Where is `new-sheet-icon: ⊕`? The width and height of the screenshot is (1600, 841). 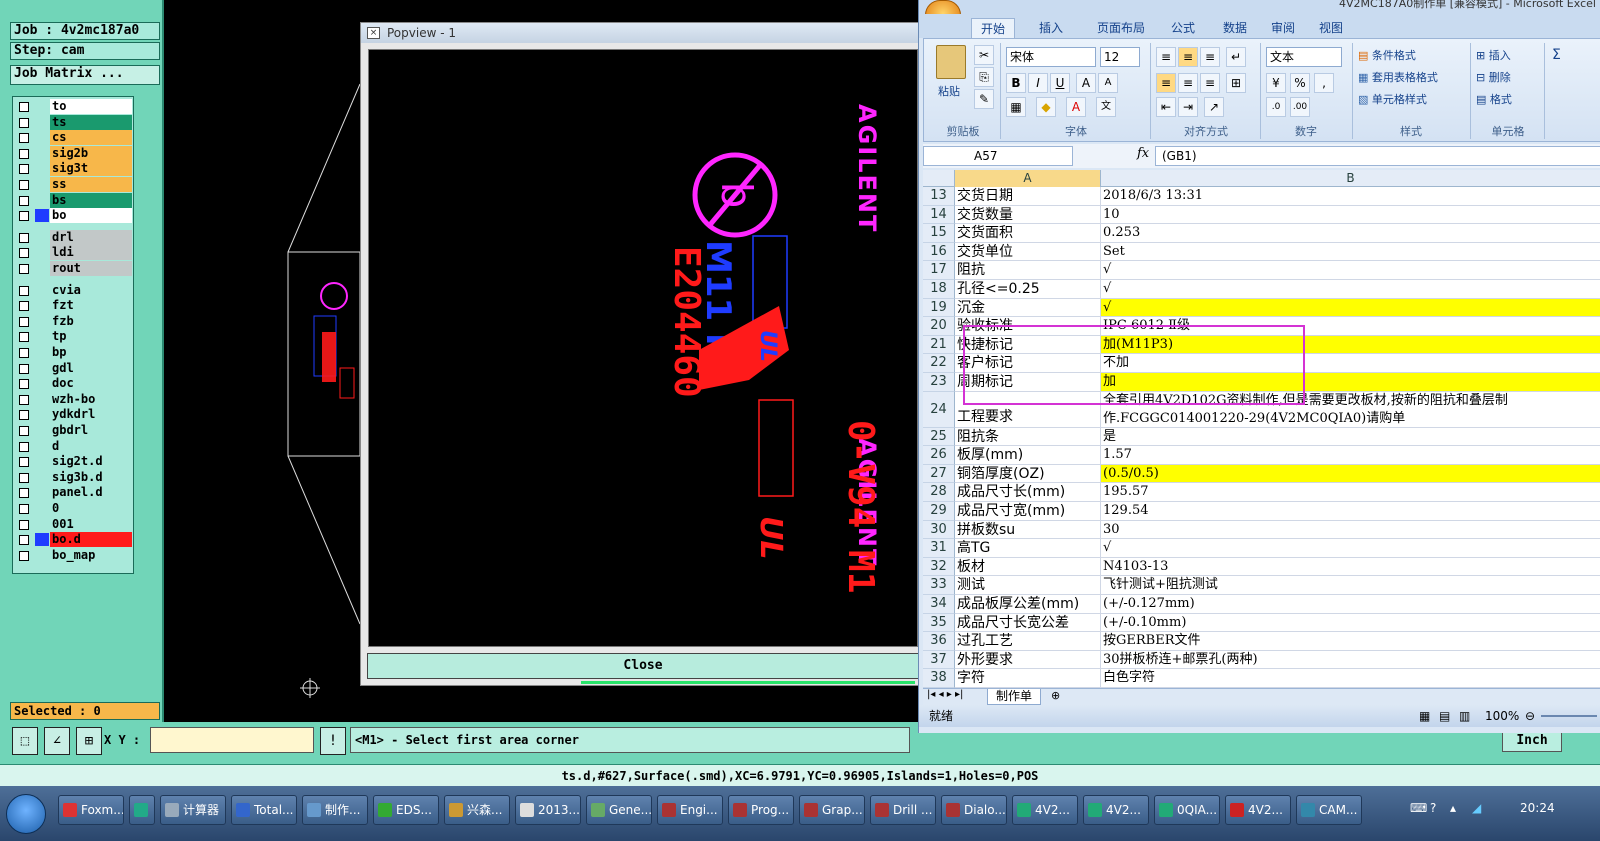 new-sheet-icon: ⊕ is located at coordinates (1055, 695).